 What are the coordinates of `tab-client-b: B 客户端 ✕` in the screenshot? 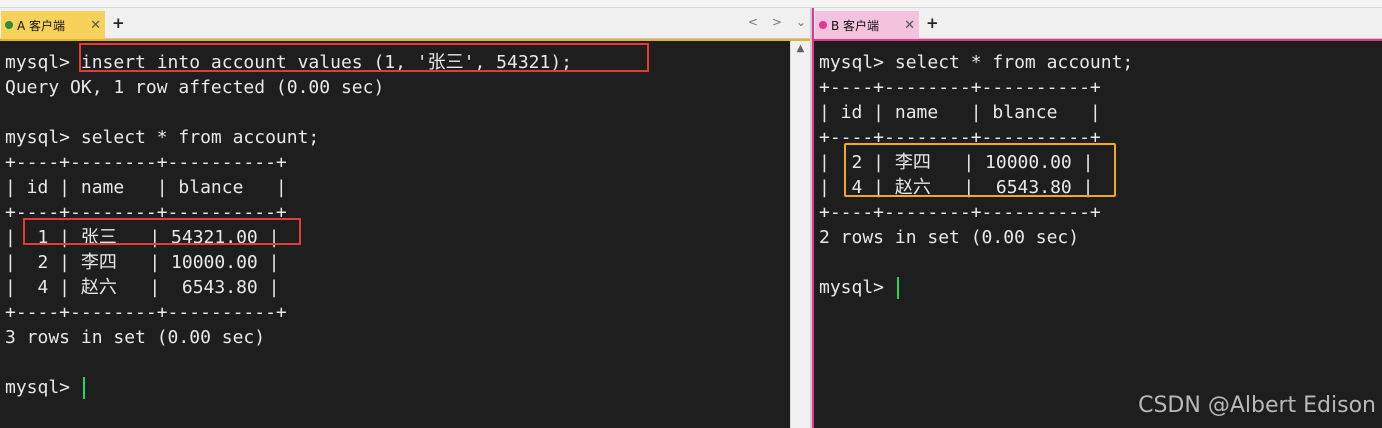 It's located at (867, 25).